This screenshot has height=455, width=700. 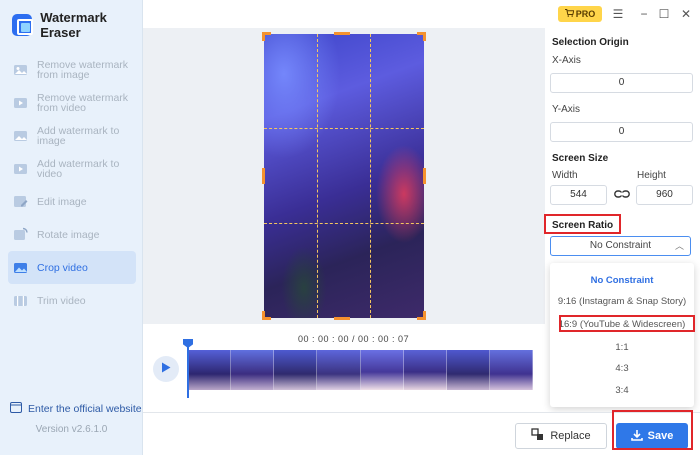 I want to click on chevron-up-icon: ︿, so click(x=679, y=246).